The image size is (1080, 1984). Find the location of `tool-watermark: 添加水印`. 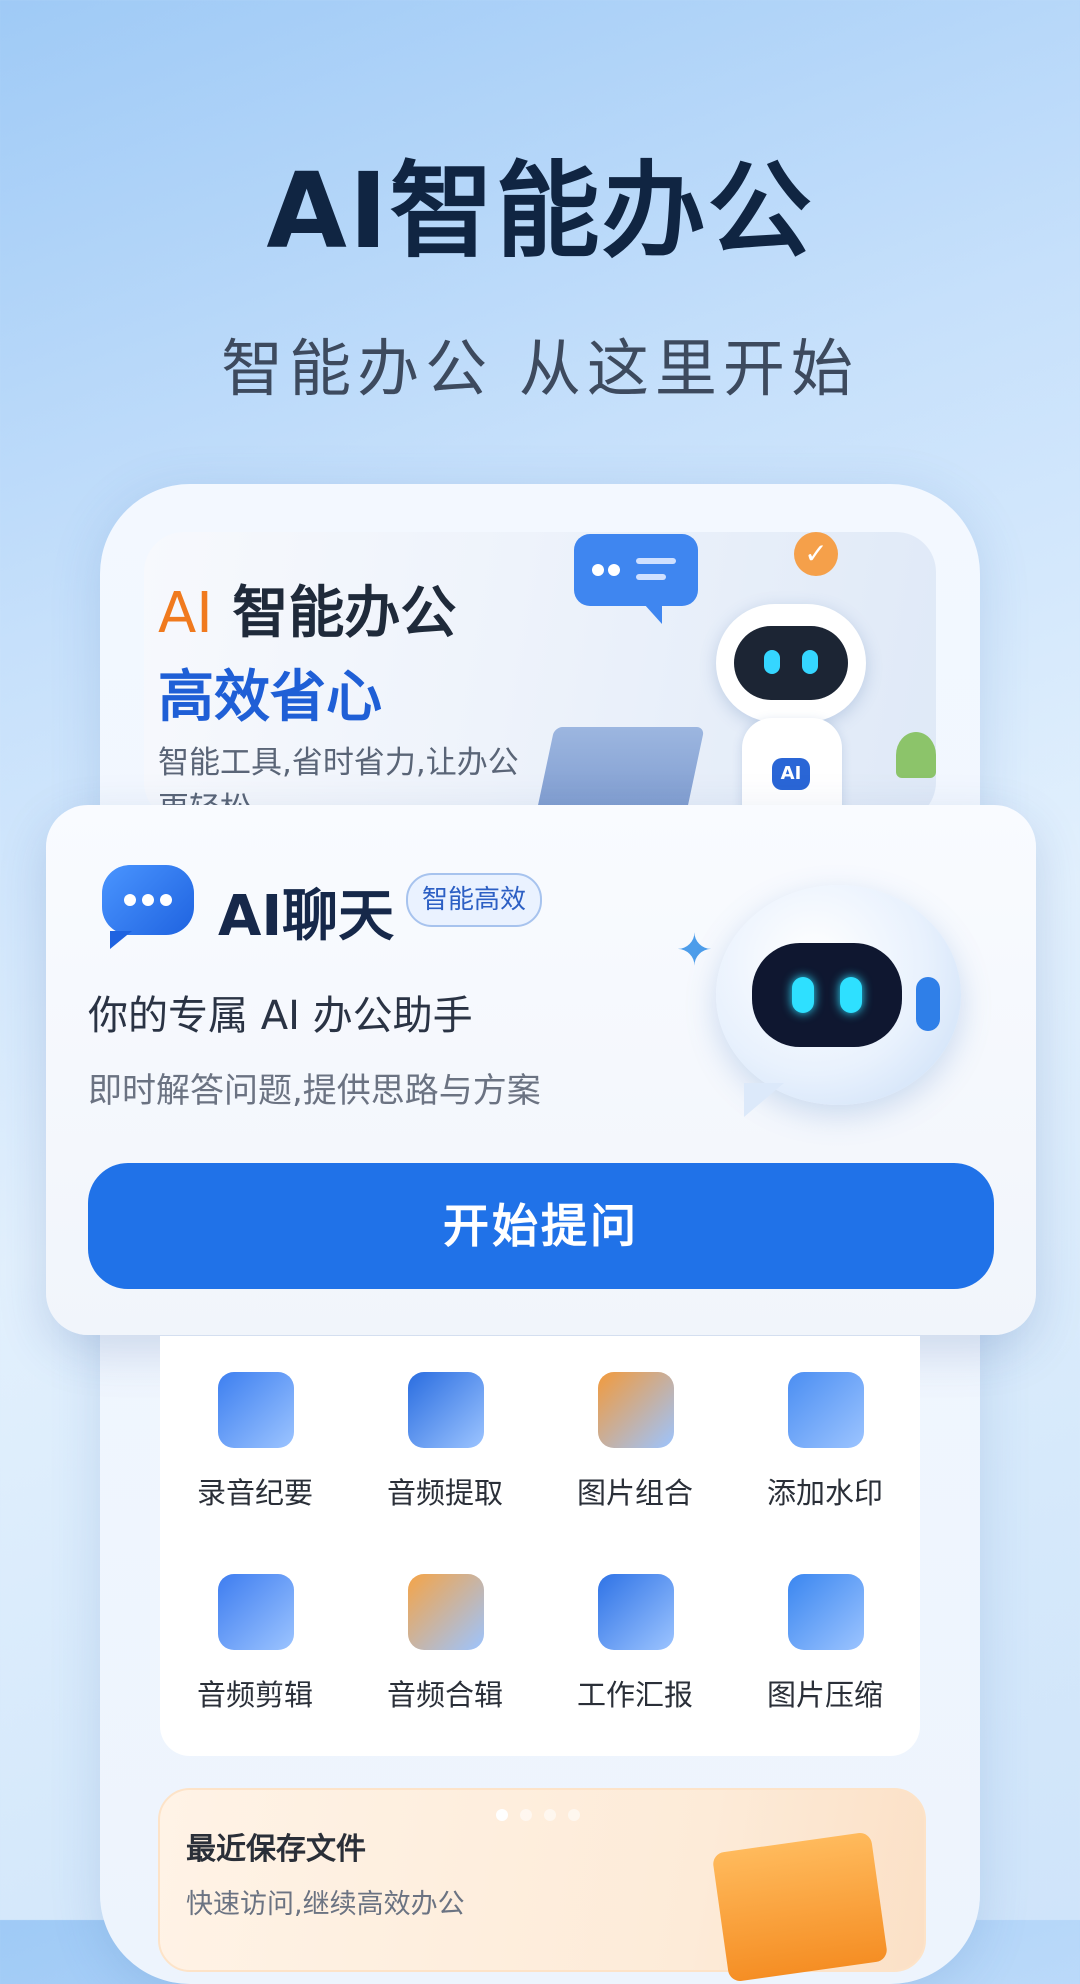

tool-watermark: 添加水印 is located at coordinates (825, 1431).